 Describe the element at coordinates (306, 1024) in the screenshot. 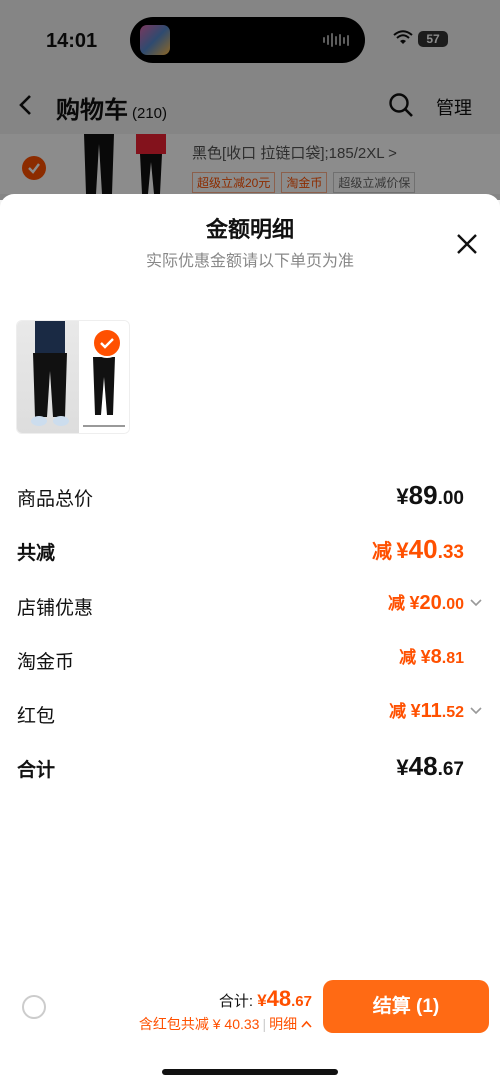

I see `chevron-up-icon` at that location.